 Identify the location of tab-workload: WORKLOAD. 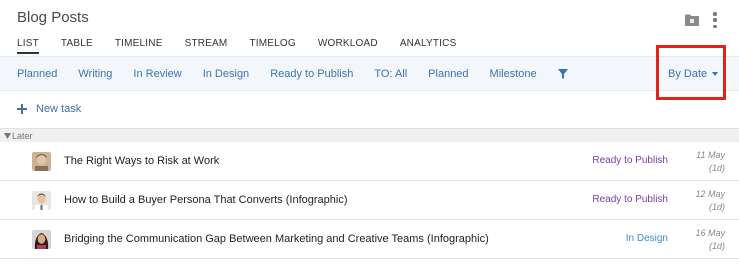
(348, 46).